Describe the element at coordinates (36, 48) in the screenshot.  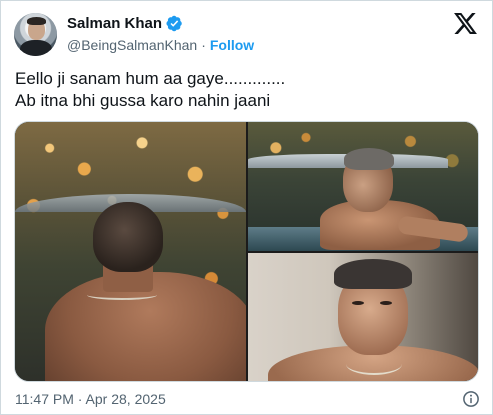
I see `avatar-body` at that location.